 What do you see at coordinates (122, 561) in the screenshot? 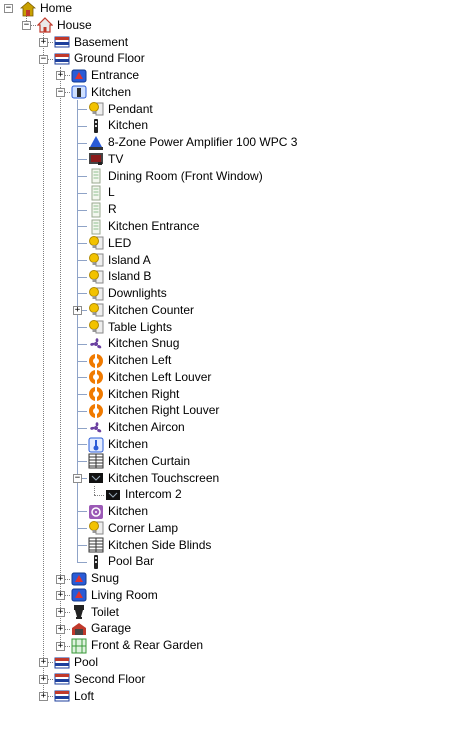
I see `tree-item-pool-bar: Pool Bar` at bounding box center [122, 561].